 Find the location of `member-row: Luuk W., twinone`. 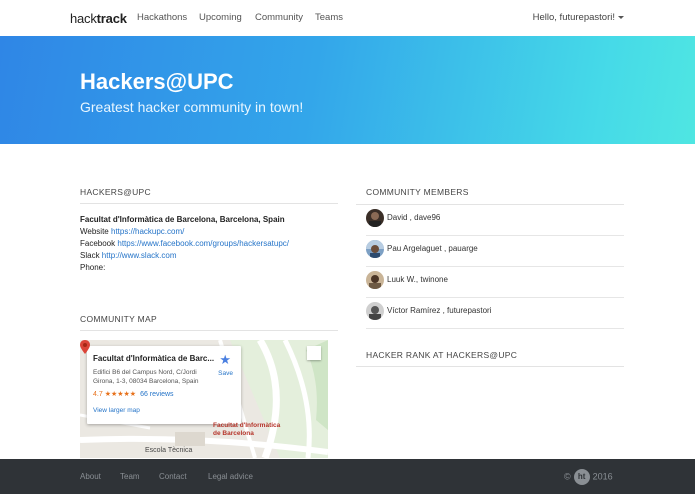

member-row: Luuk W., twinone is located at coordinates (495, 282).